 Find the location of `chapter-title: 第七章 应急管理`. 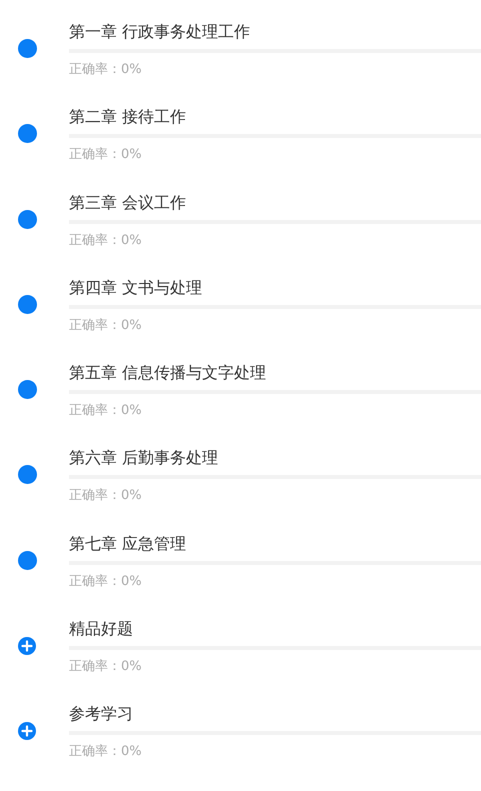

chapter-title: 第七章 应急管理 is located at coordinates (275, 544).